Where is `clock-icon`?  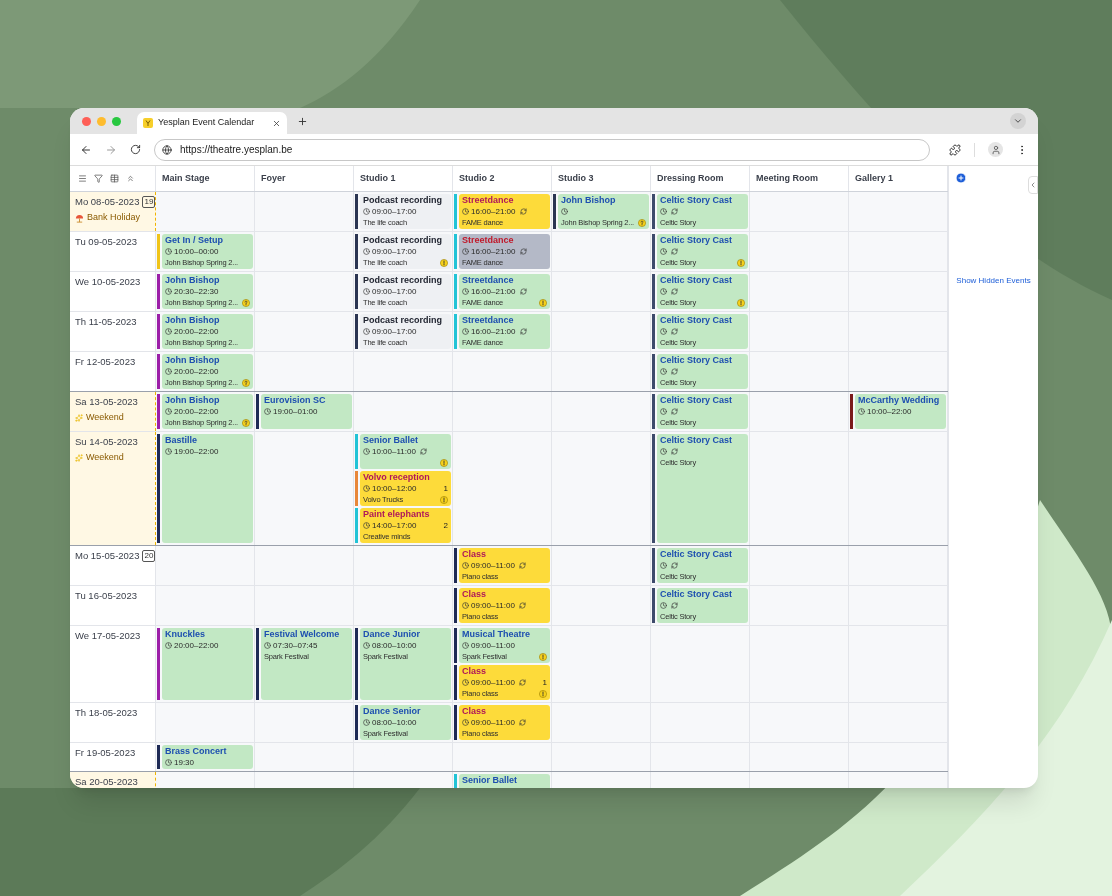 clock-icon is located at coordinates (465, 722).